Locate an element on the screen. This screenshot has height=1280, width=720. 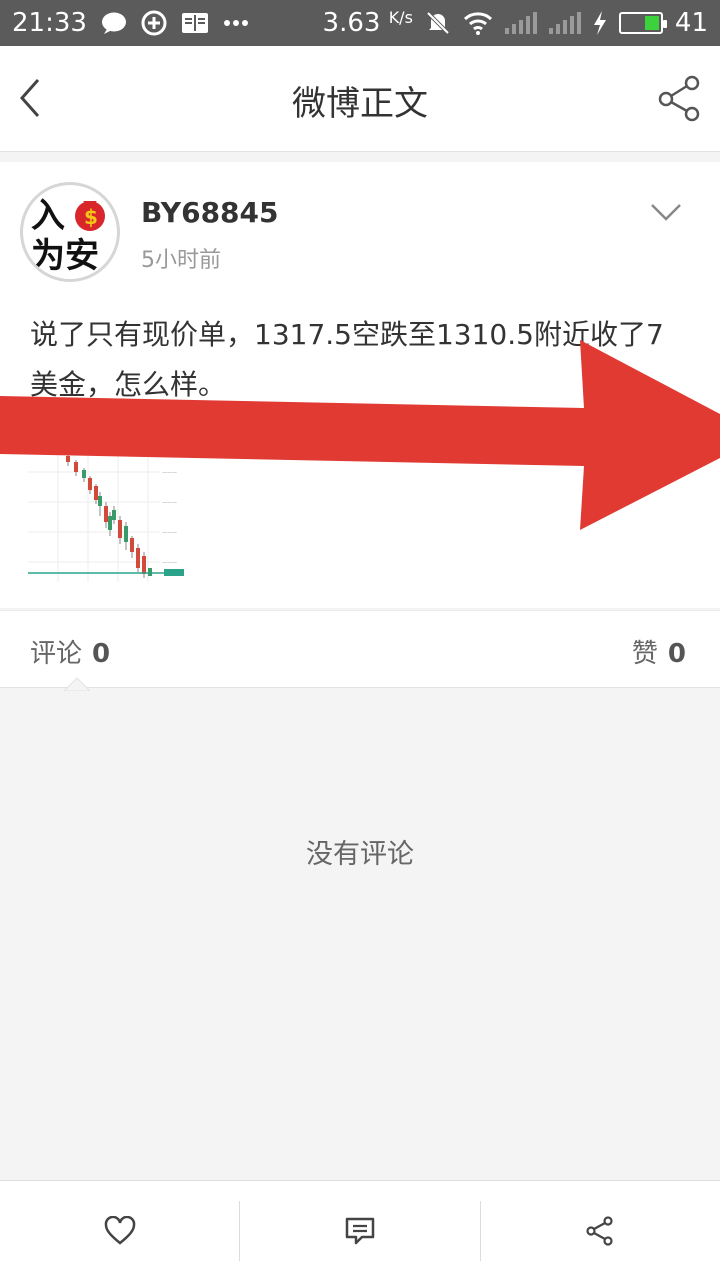
avatar: 入 $ 为安 is located at coordinates (70, 232).